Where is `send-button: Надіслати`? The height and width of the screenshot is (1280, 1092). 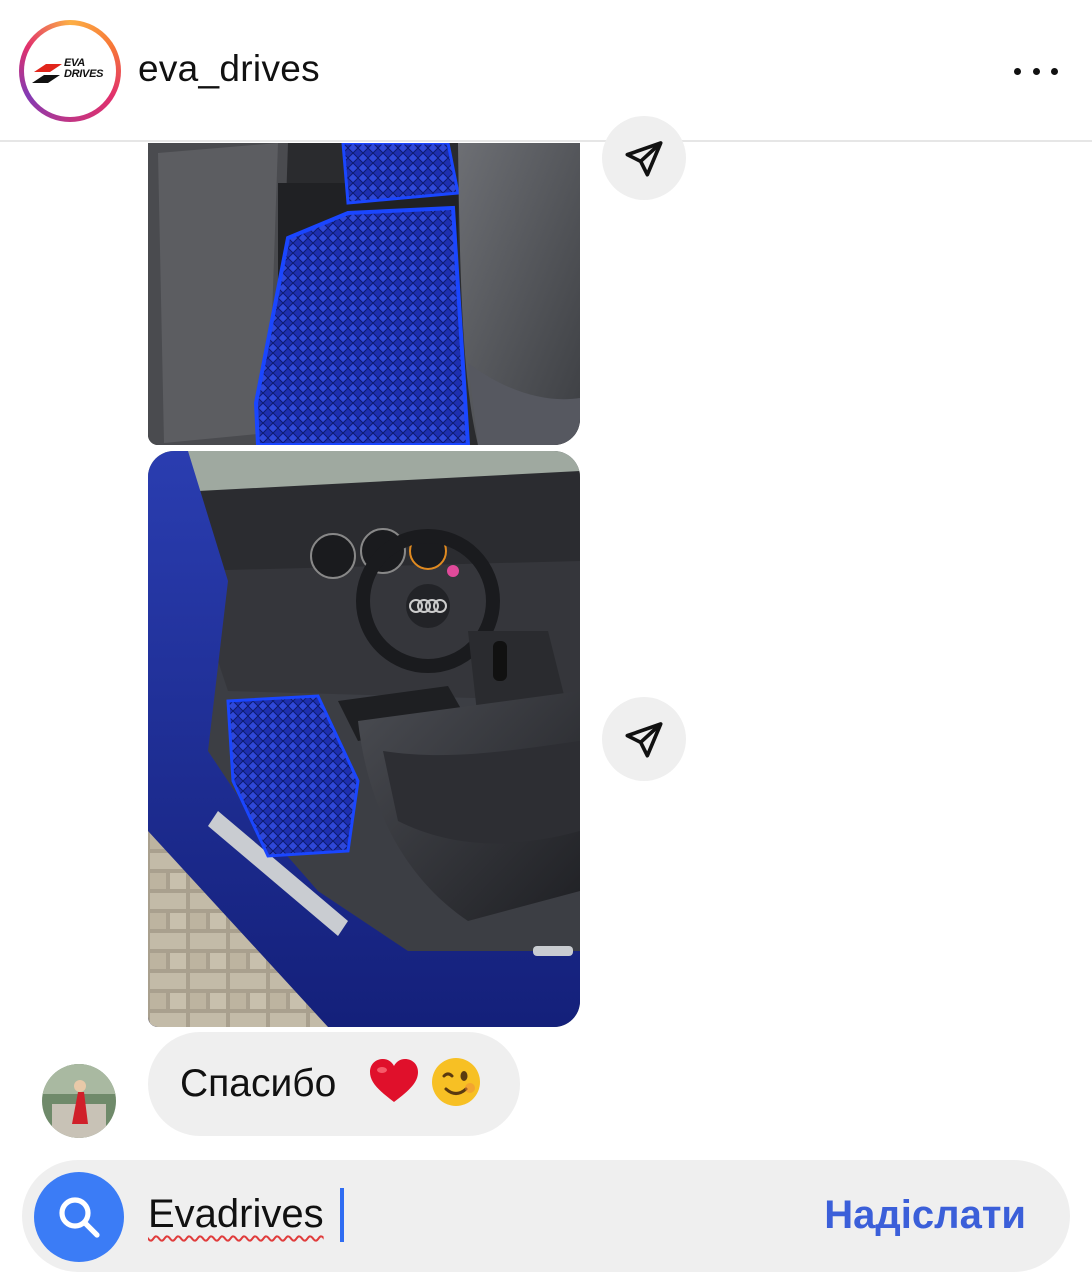
send-button: Надіслати is located at coordinates (925, 1215).